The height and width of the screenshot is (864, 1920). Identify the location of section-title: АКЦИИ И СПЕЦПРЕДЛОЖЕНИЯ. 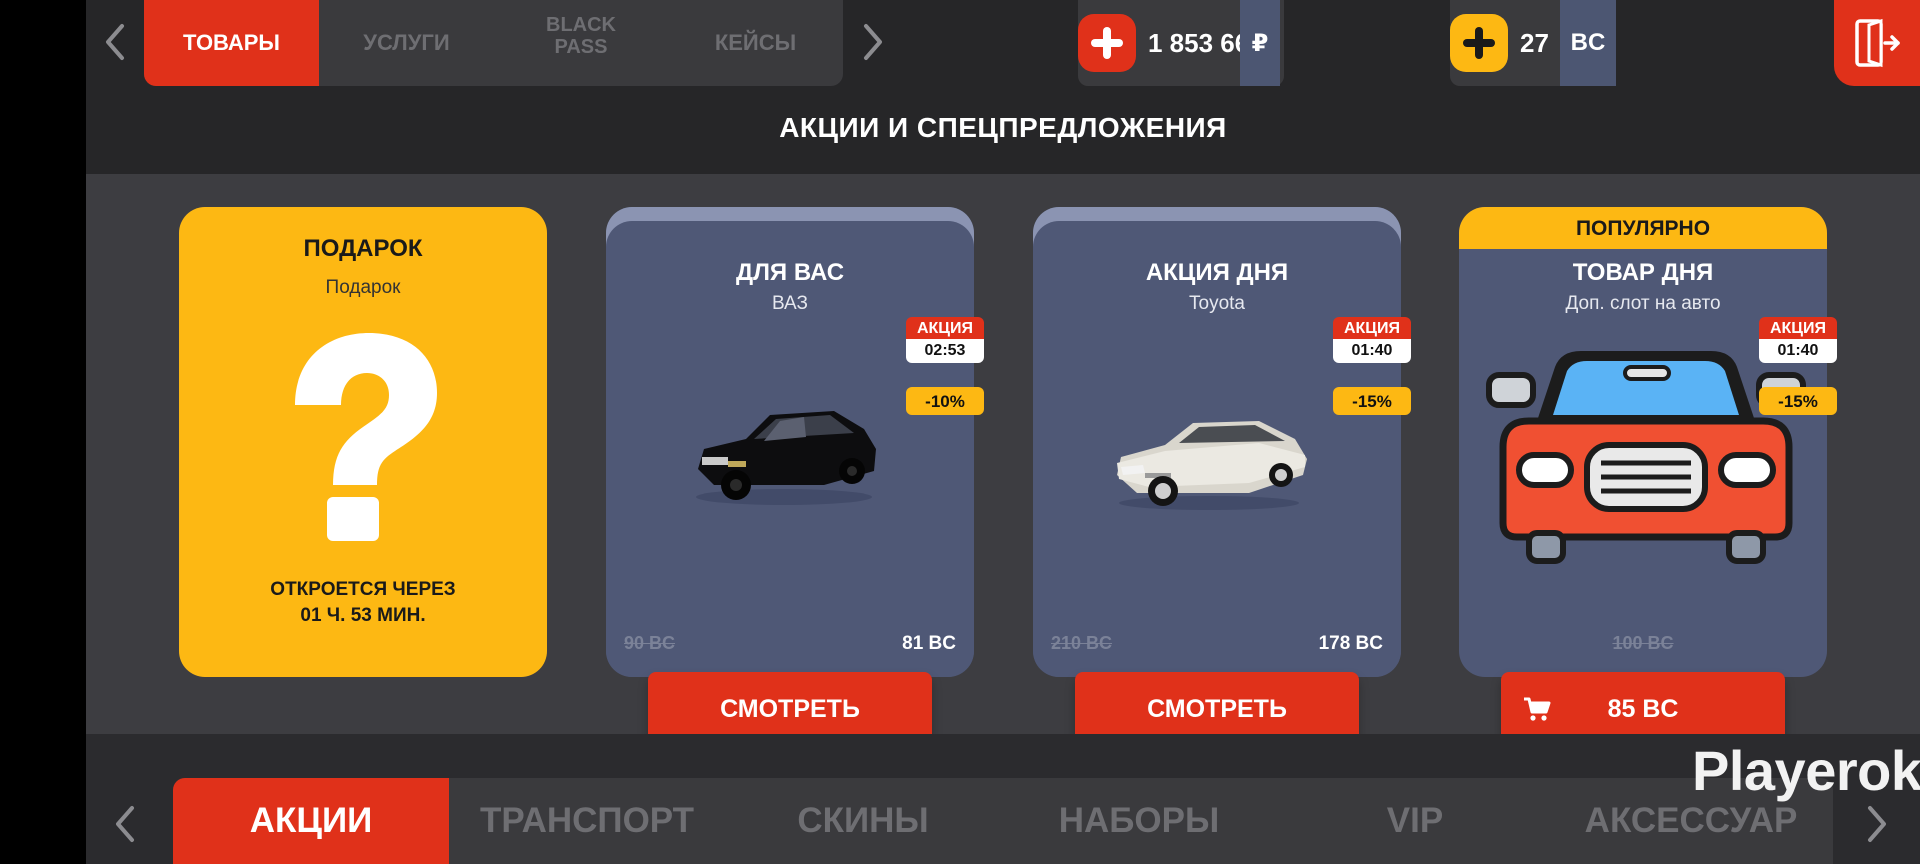
(1003, 127).